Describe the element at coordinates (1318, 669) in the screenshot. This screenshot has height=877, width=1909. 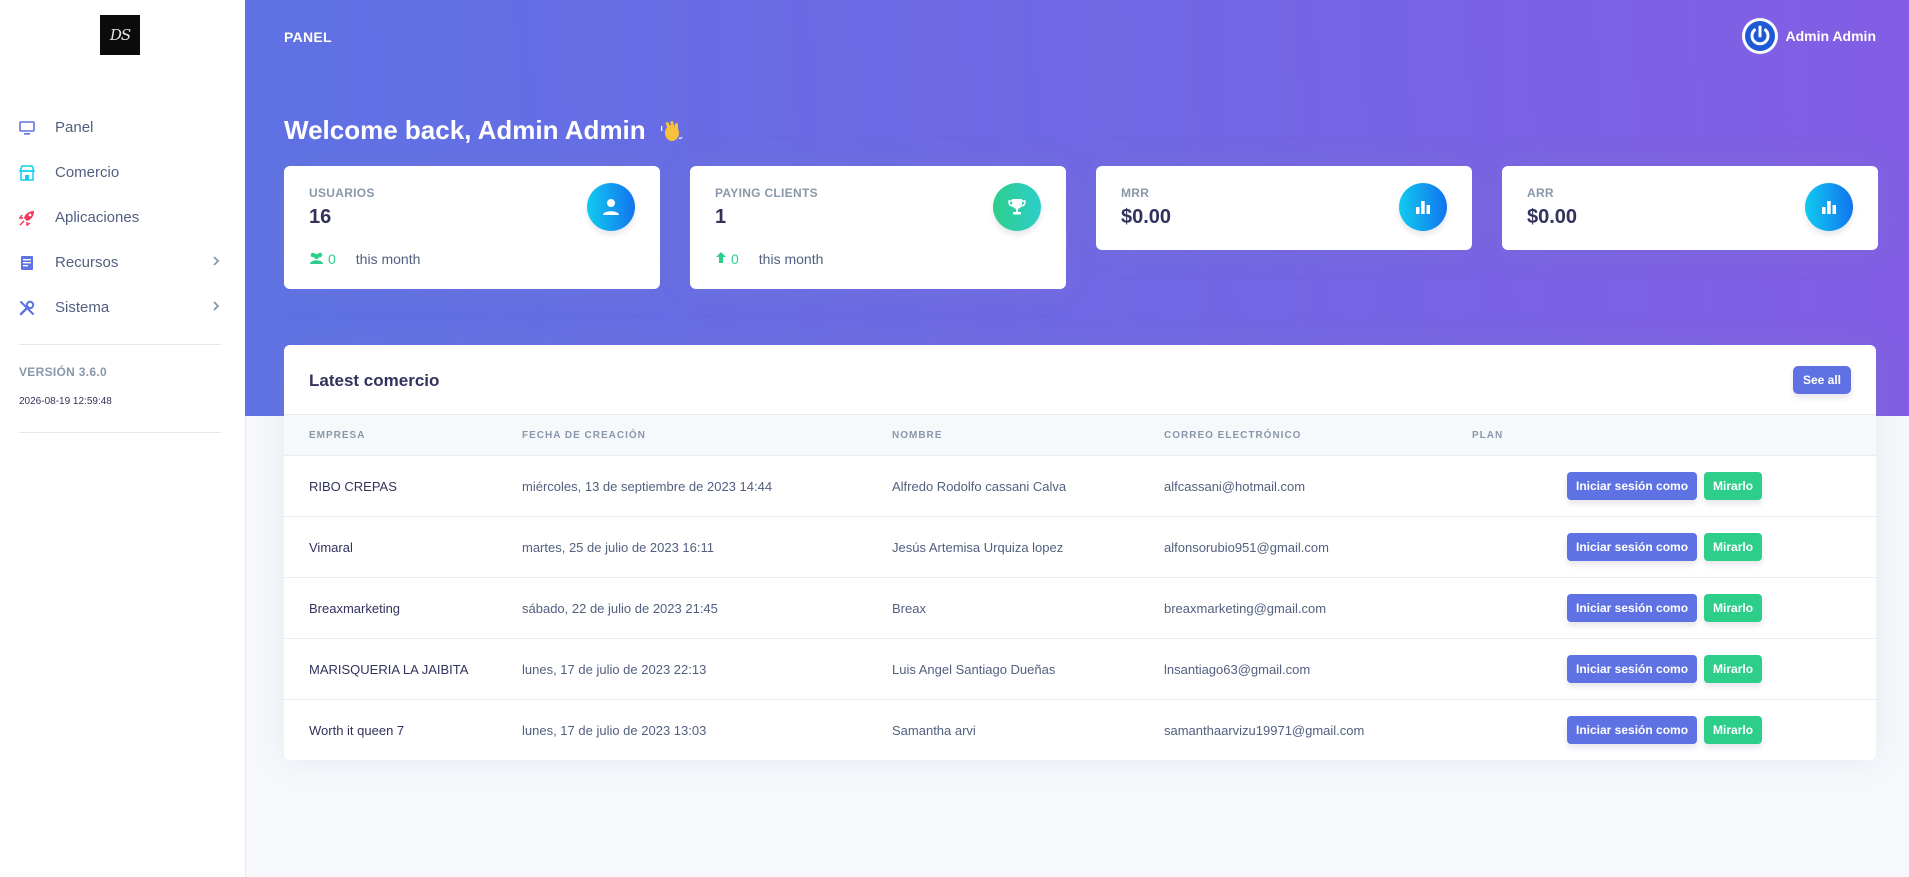
I see `cell-correo: lnsantiago63@gmail.com` at that location.